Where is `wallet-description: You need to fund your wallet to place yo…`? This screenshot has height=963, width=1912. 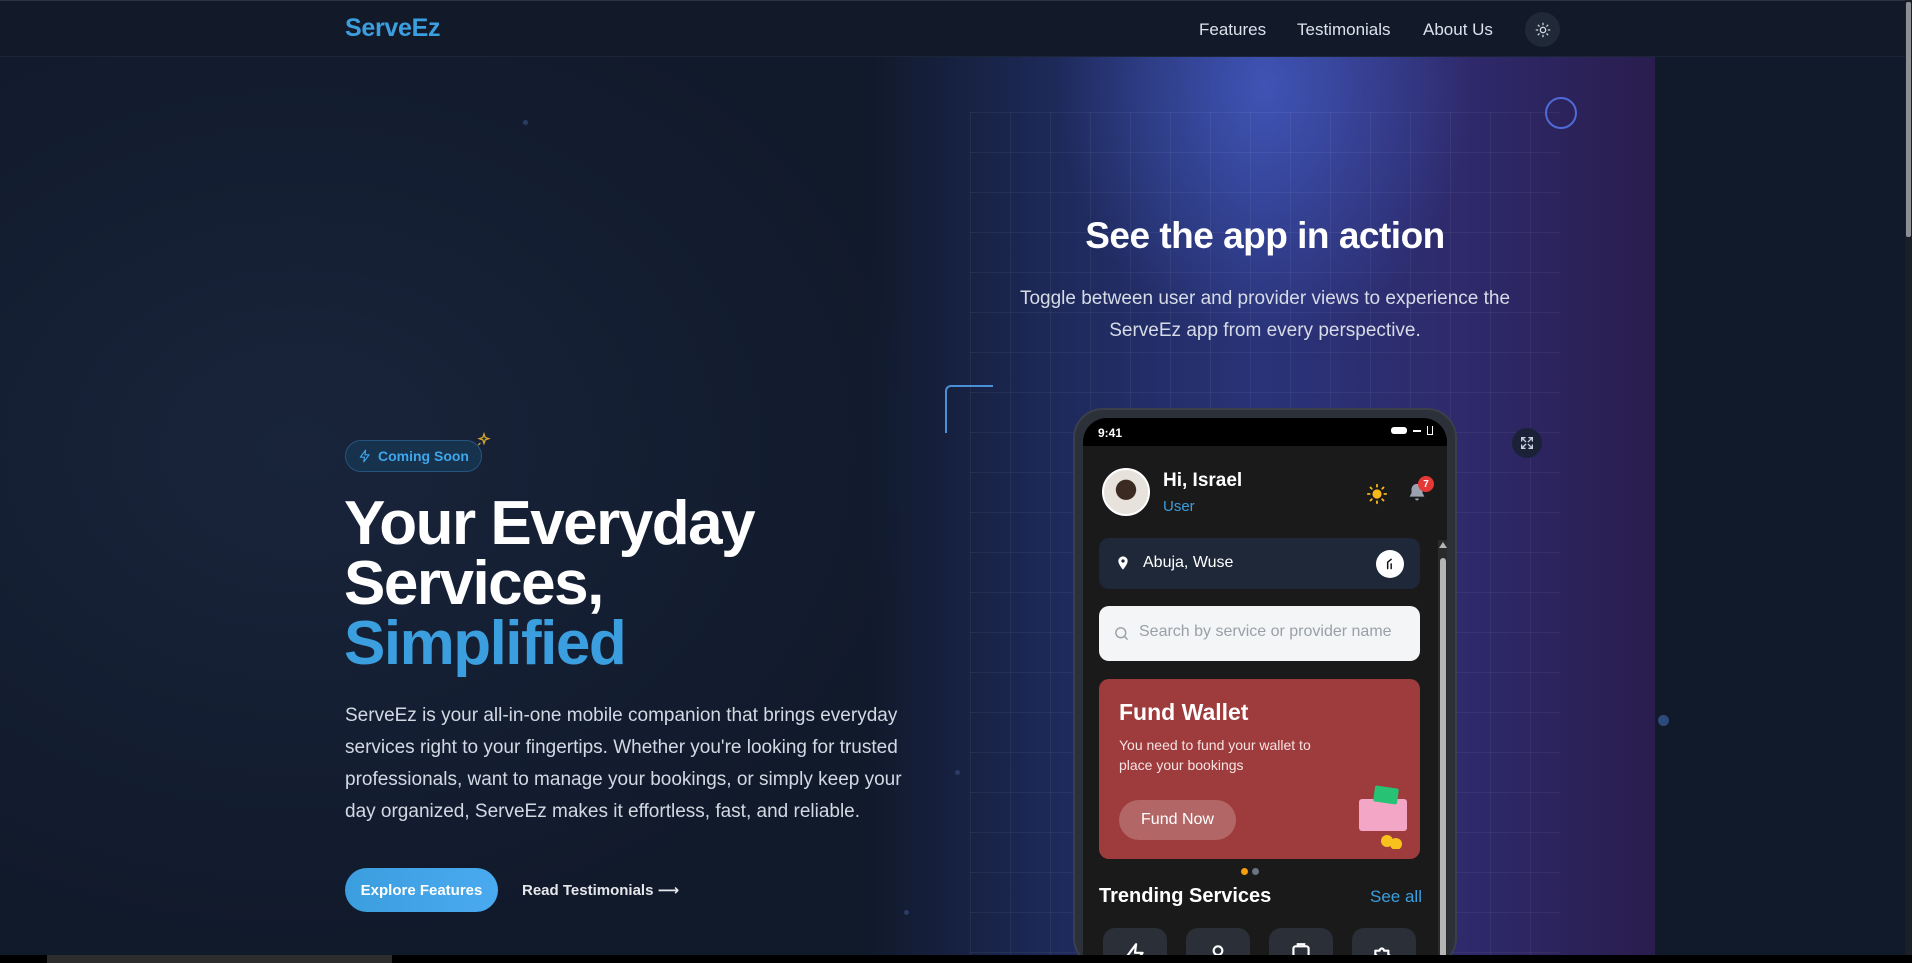
wallet-description: You need to fund your wallet to place yo… is located at coordinates (1215, 755).